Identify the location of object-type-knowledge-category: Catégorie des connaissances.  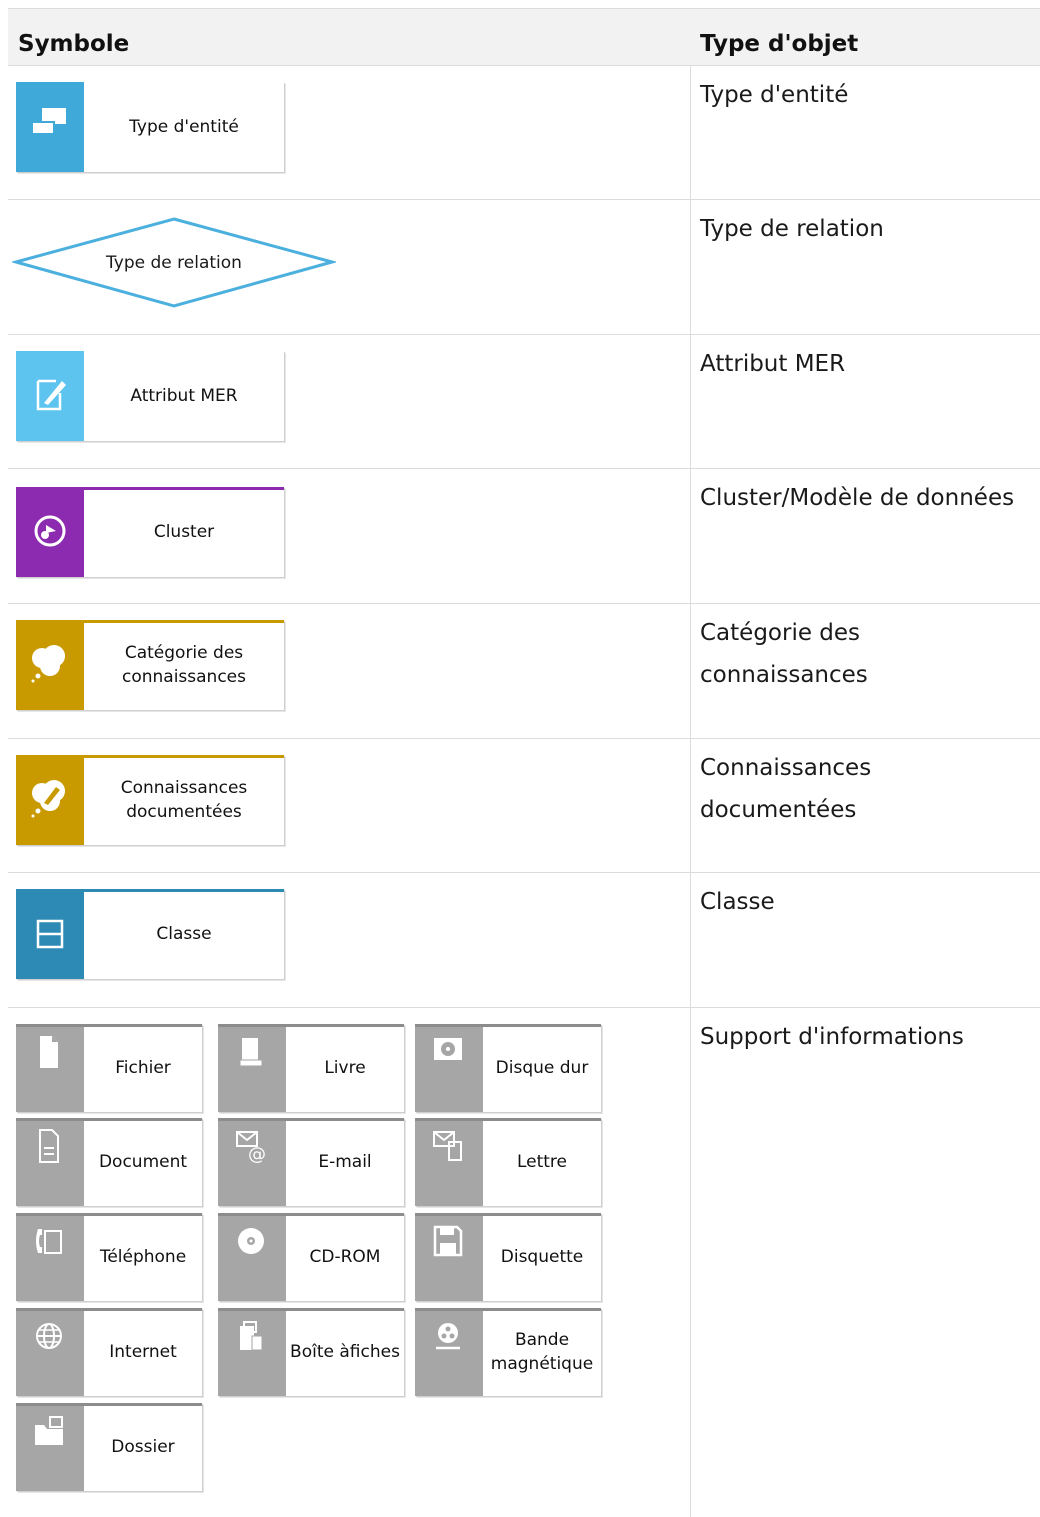
(784, 654).